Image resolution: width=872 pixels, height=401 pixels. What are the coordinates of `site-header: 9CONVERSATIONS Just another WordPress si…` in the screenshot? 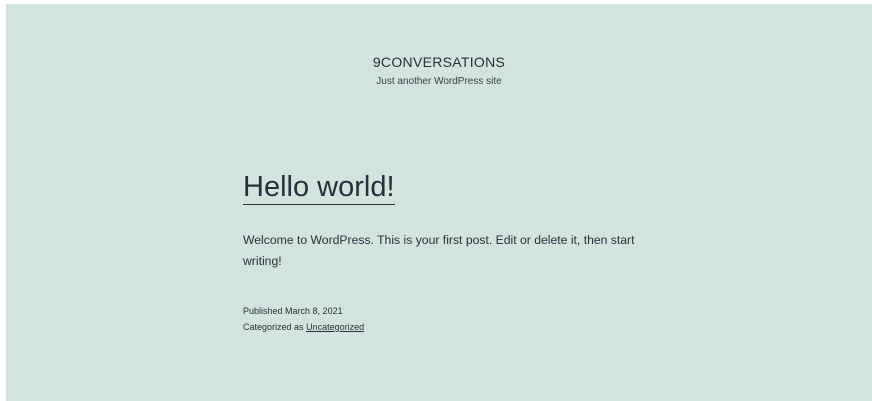 It's located at (439, 70).